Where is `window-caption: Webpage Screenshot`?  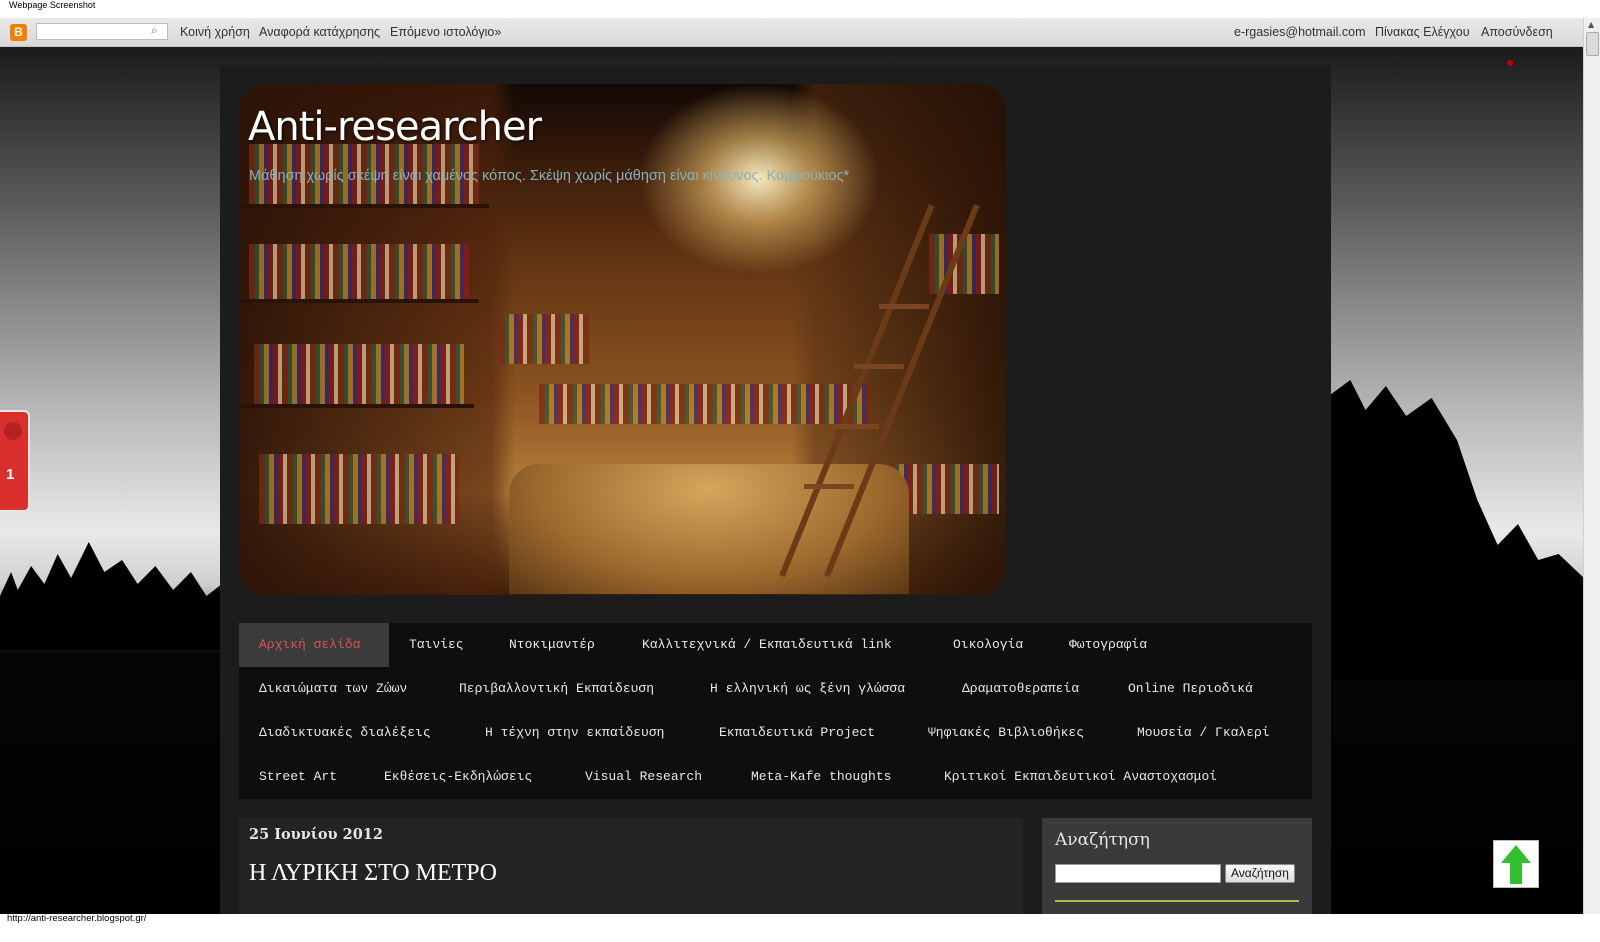
window-caption: Webpage Screenshot is located at coordinates (800, 9).